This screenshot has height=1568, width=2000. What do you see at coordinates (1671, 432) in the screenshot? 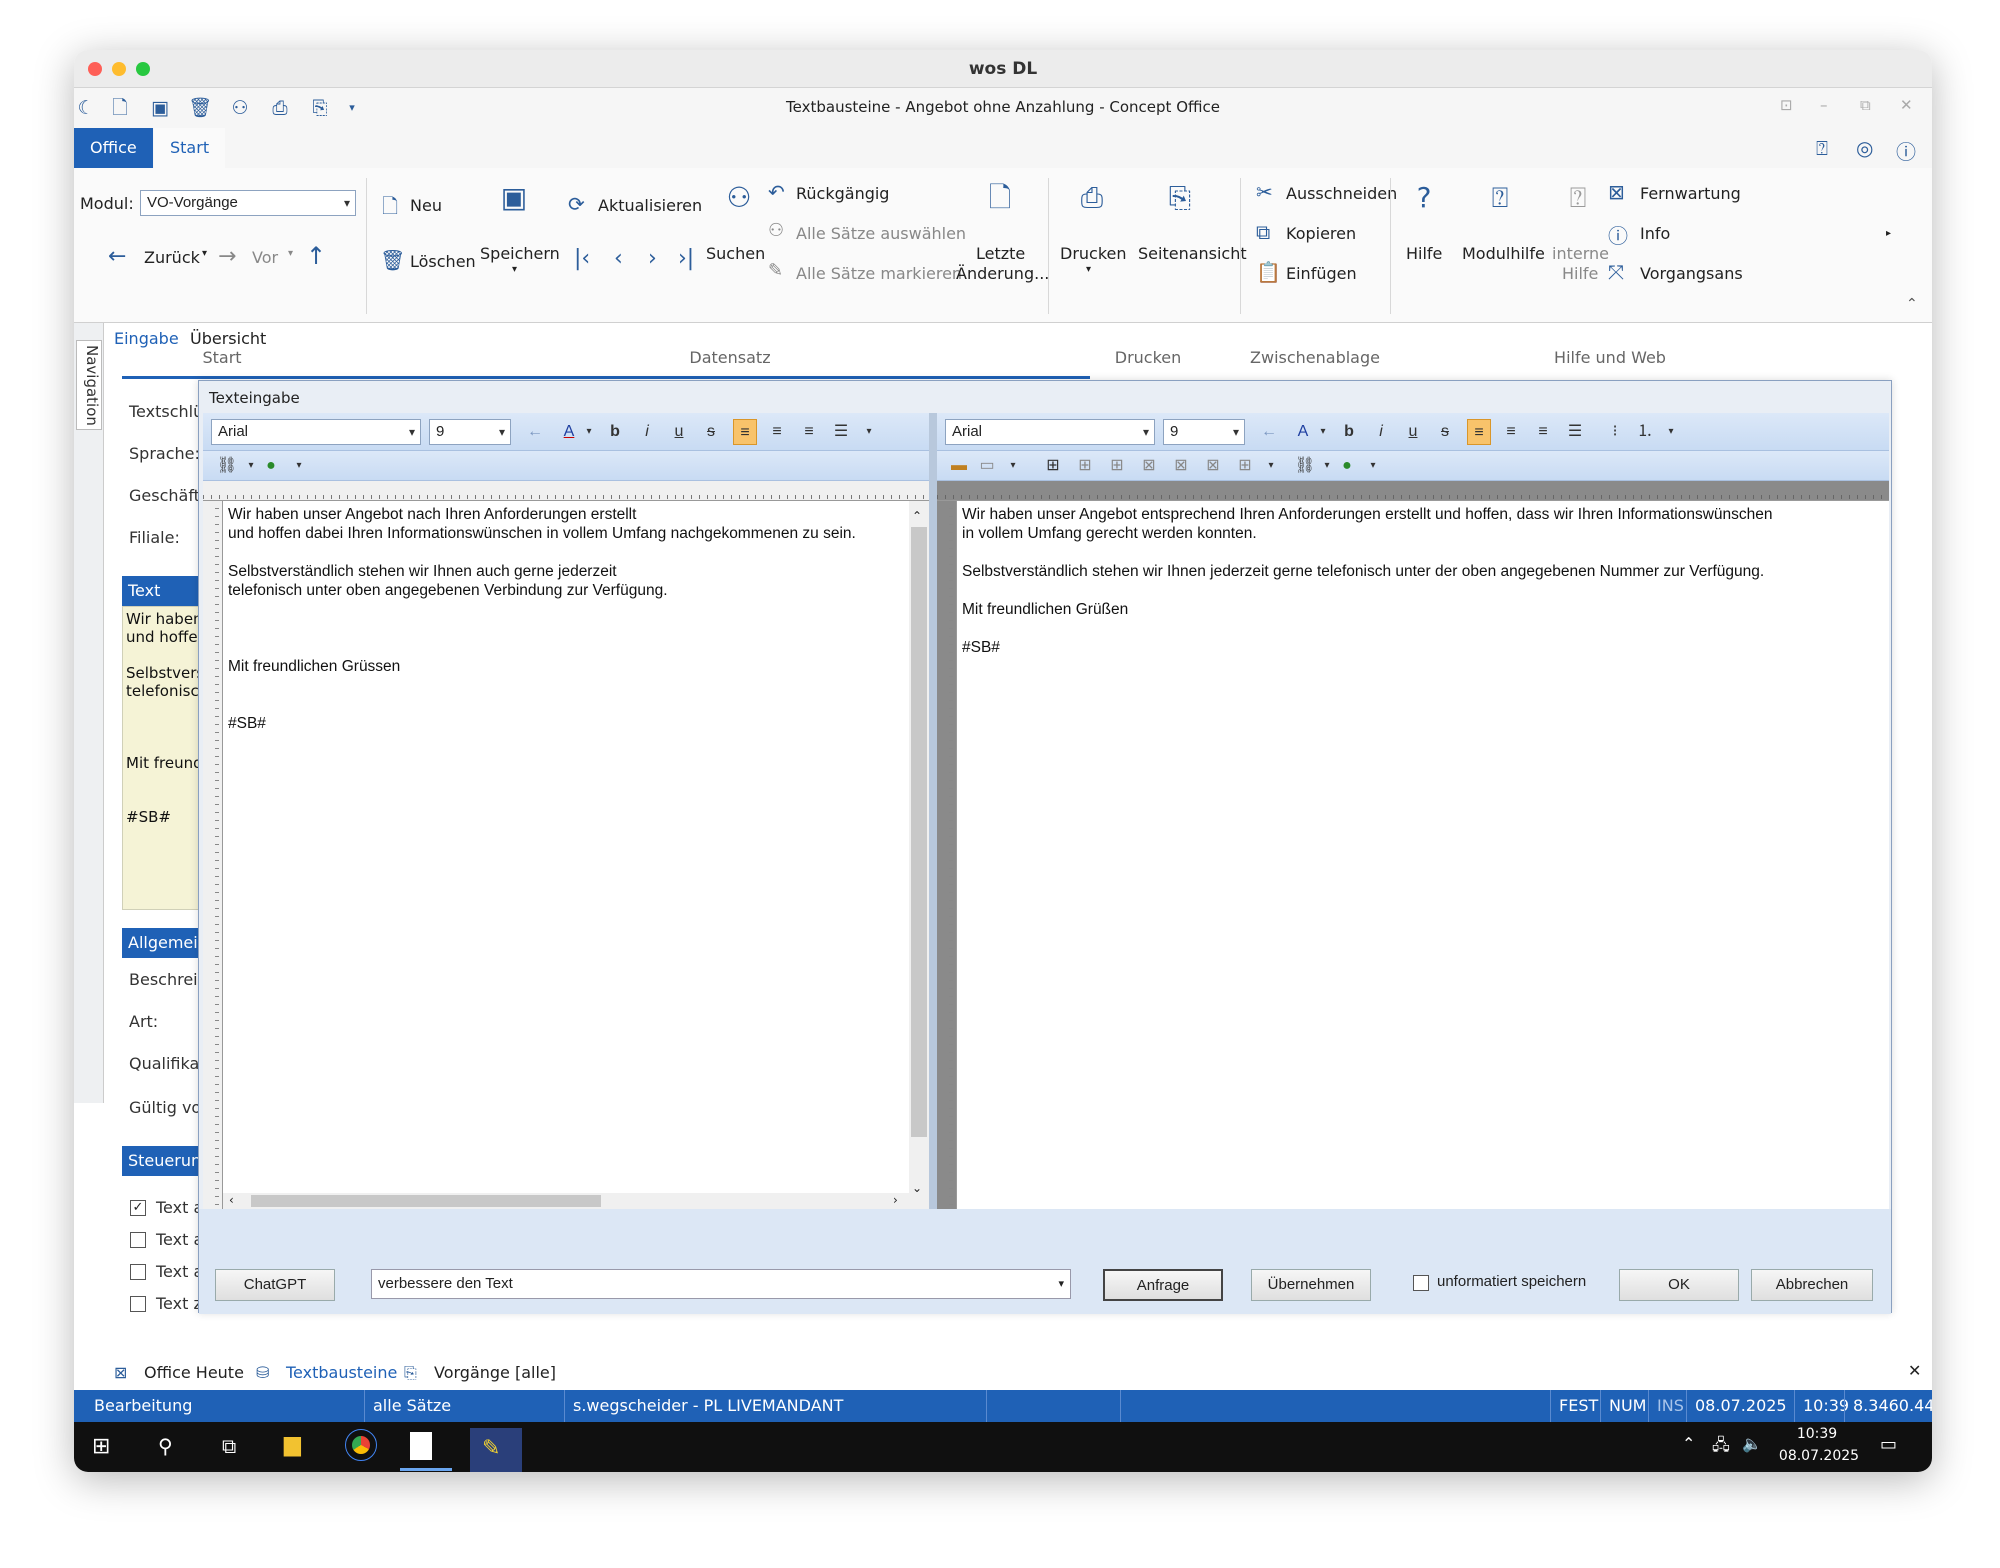
I see `right-toolbar-more-icon: ▾` at bounding box center [1671, 432].